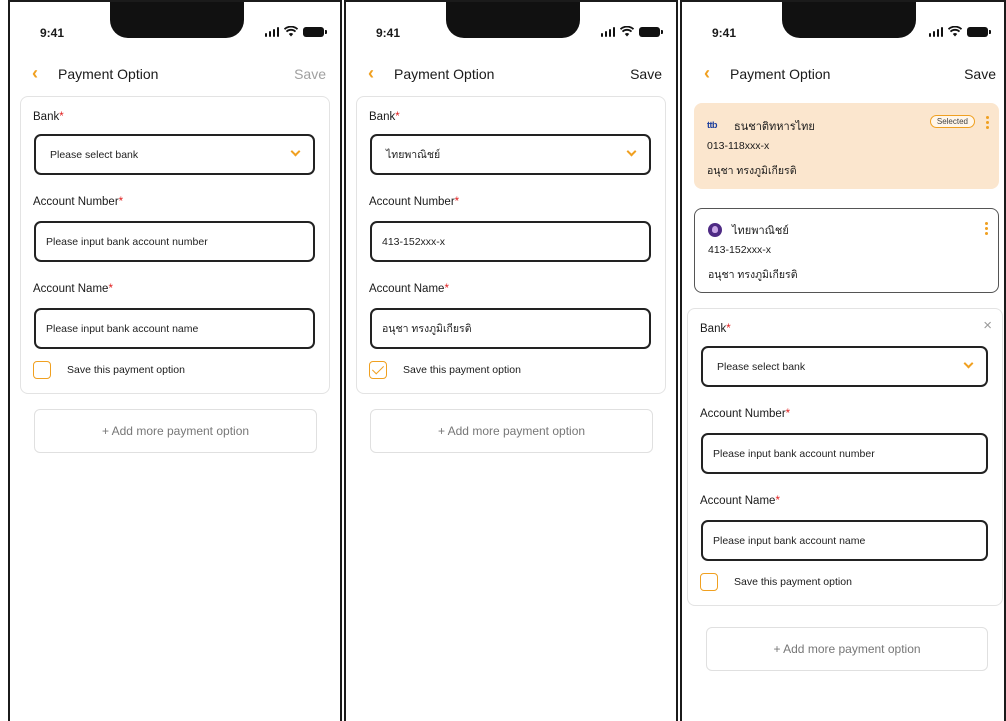 This screenshot has width=1006, height=721. I want to click on saved-bank-line: ttb ธนชาติทหารไทย, so click(761, 126).